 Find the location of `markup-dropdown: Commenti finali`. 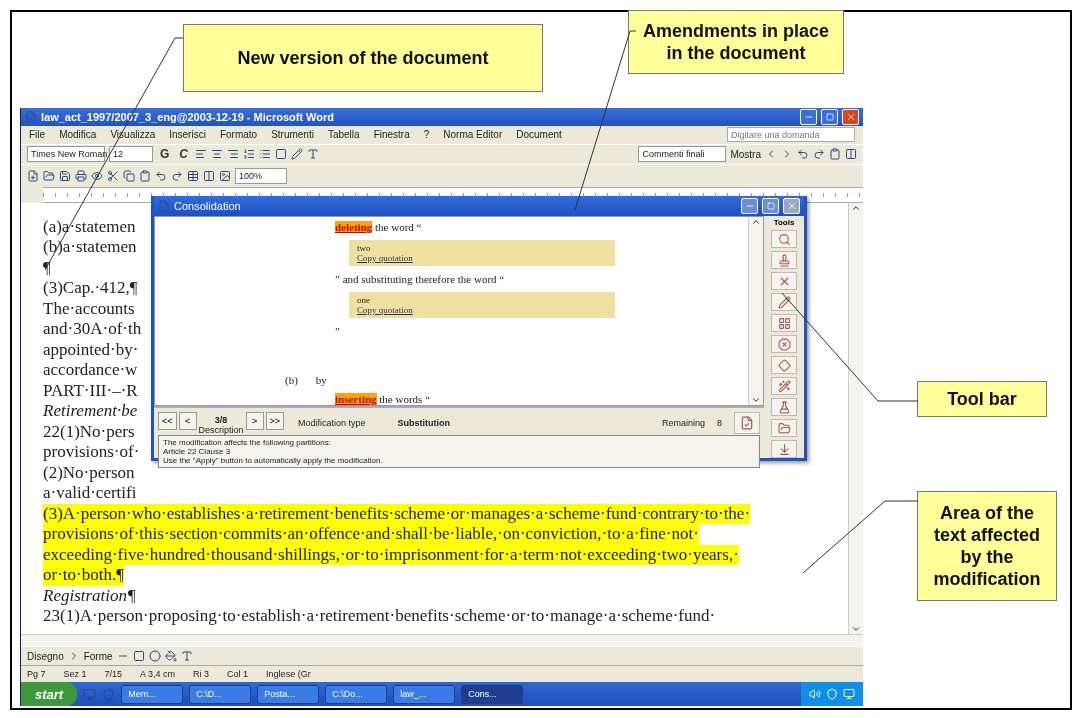

markup-dropdown: Commenti finali is located at coordinates (682, 154).